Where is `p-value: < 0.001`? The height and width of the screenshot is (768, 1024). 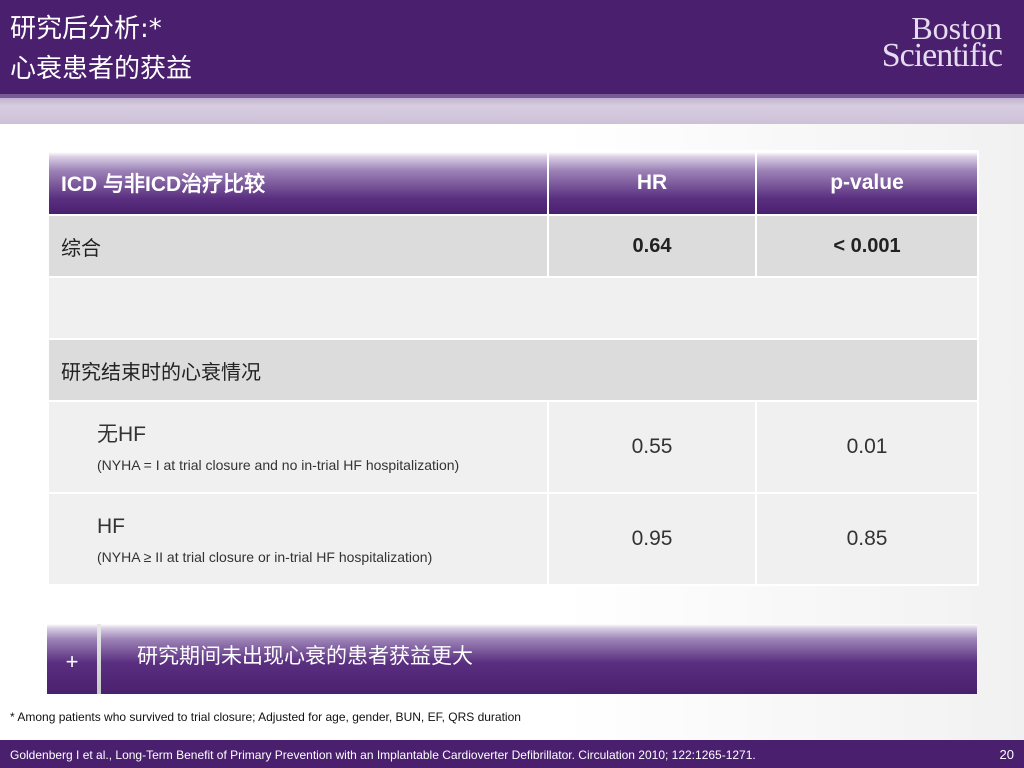
p-value: < 0.001 is located at coordinates (867, 246).